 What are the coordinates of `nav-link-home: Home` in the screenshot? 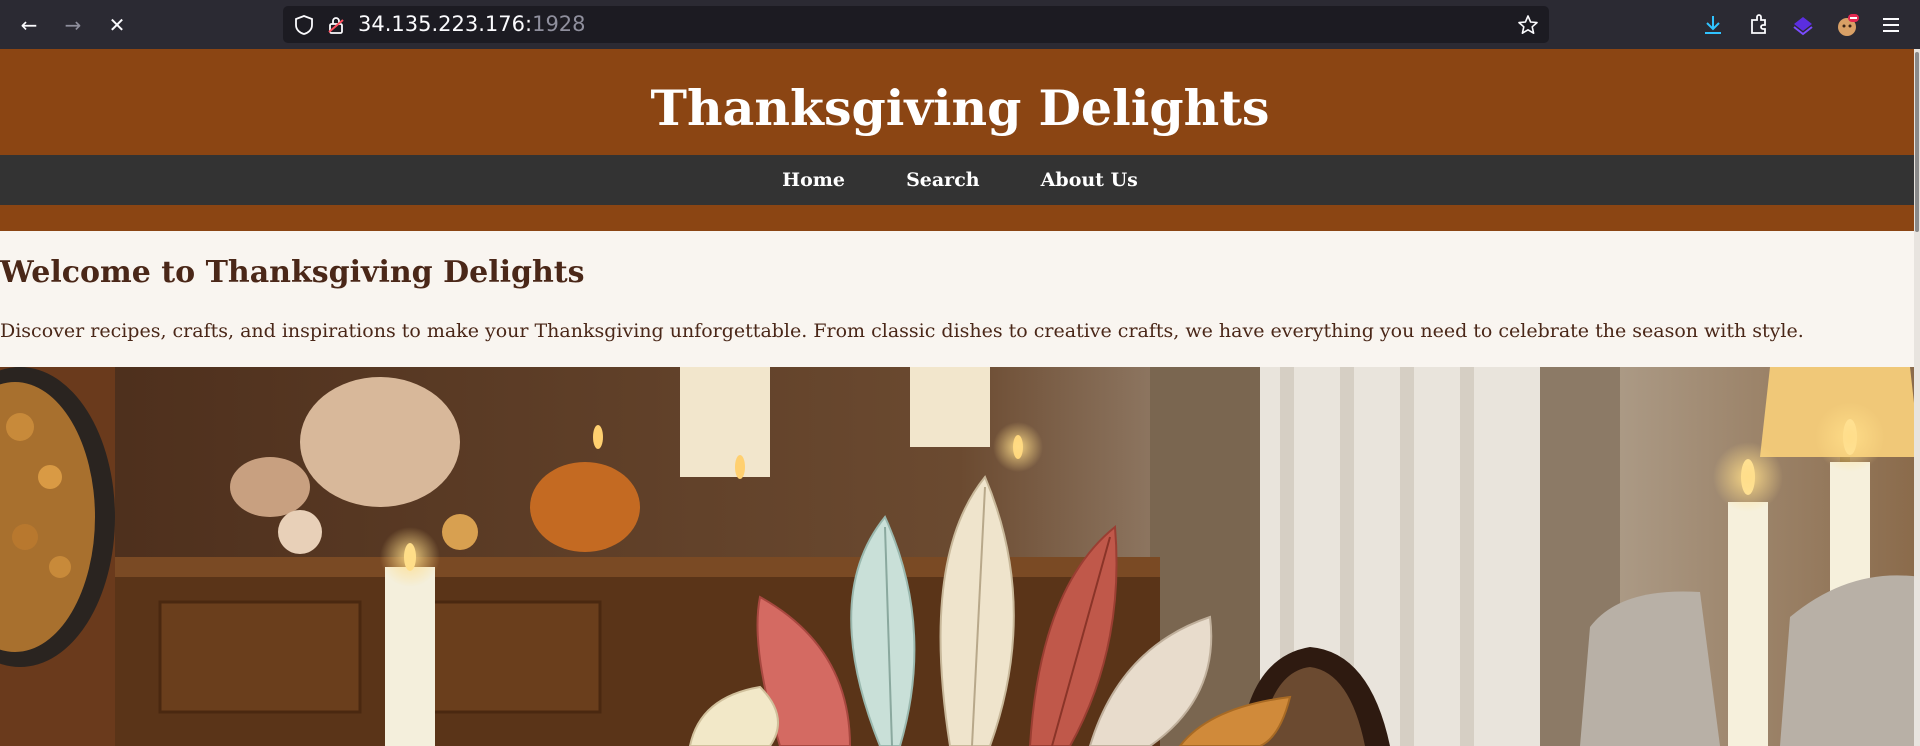 It's located at (813, 180).